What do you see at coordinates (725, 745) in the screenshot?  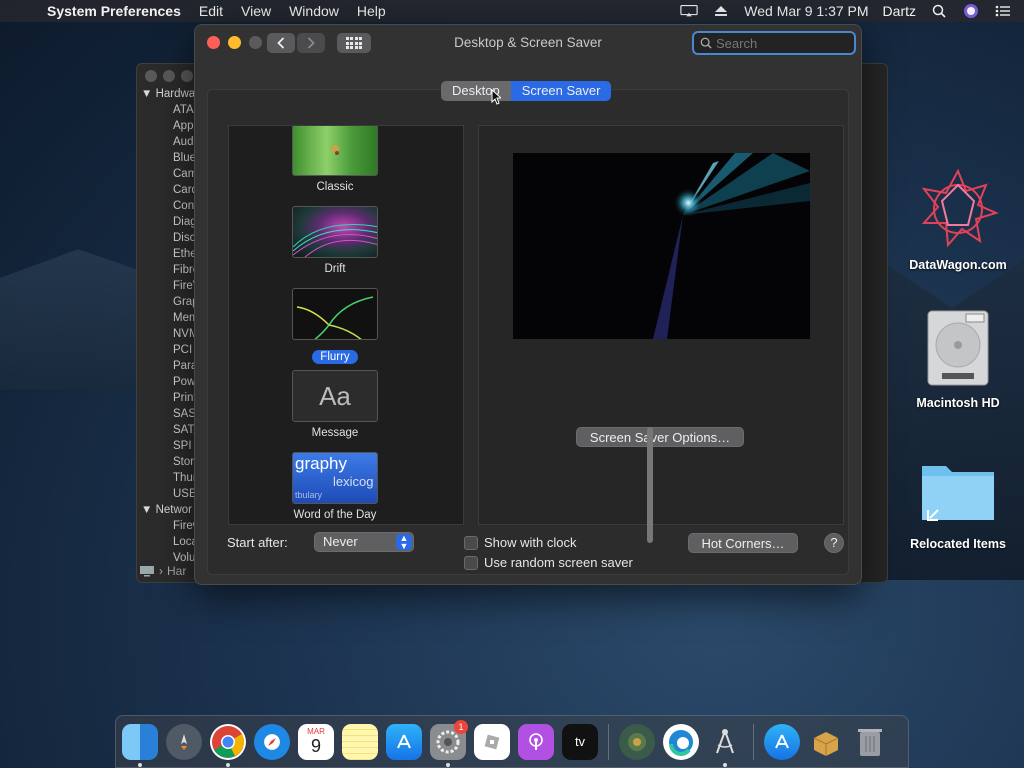 I see `compass-tool-icon` at bounding box center [725, 745].